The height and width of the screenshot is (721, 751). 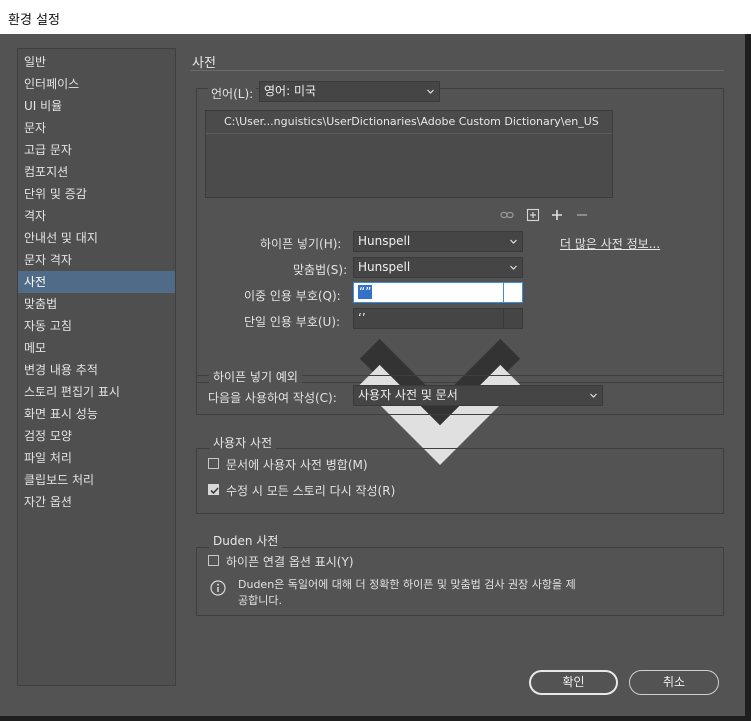 What do you see at coordinates (272, 398) in the screenshot?
I see `compose-using-label: 다음을 사용하여 작성(C):` at bounding box center [272, 398].